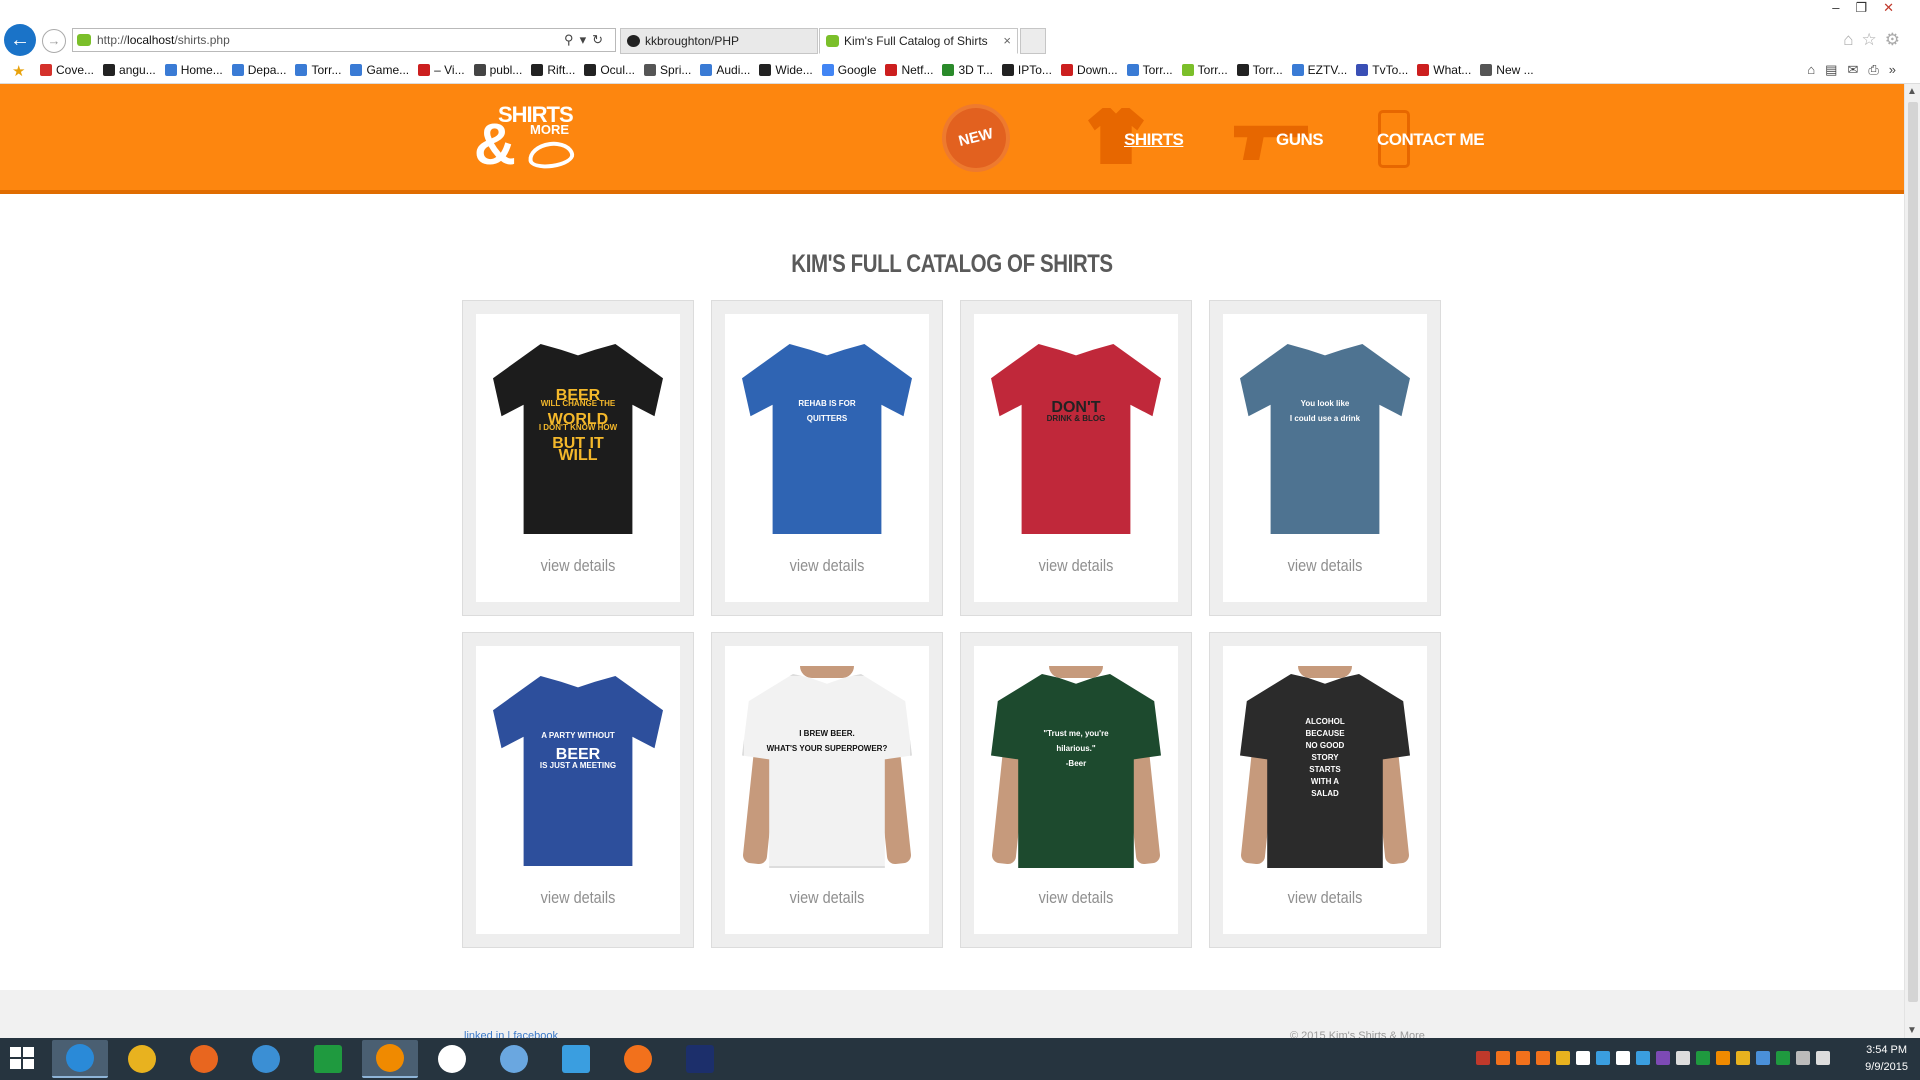 The height and width of the screenshot is (1080, 1920). What do you see at coordinates (1583, 1058) in the screenshot?
I see `windows-icon` at bounding box center [1583, 1058].